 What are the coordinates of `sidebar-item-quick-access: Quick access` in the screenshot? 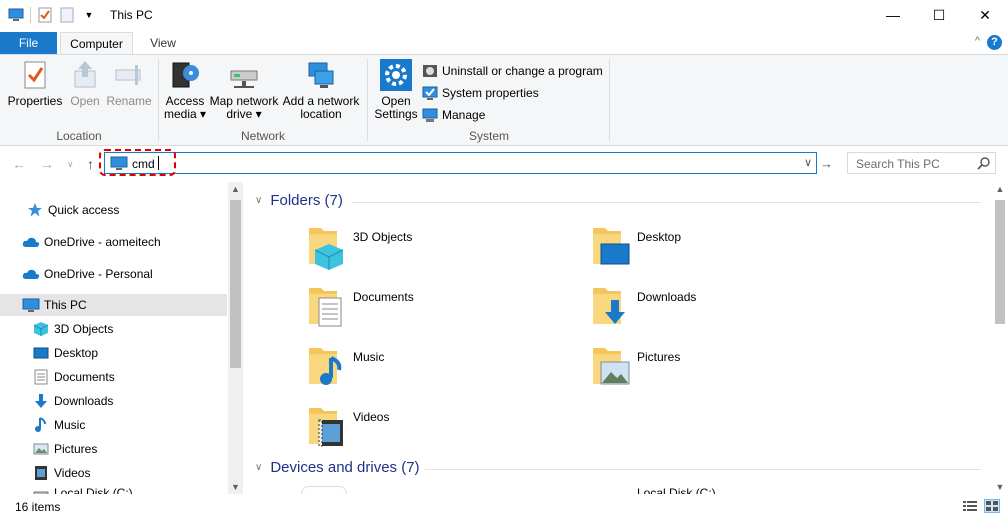 It's located at (59, 210).